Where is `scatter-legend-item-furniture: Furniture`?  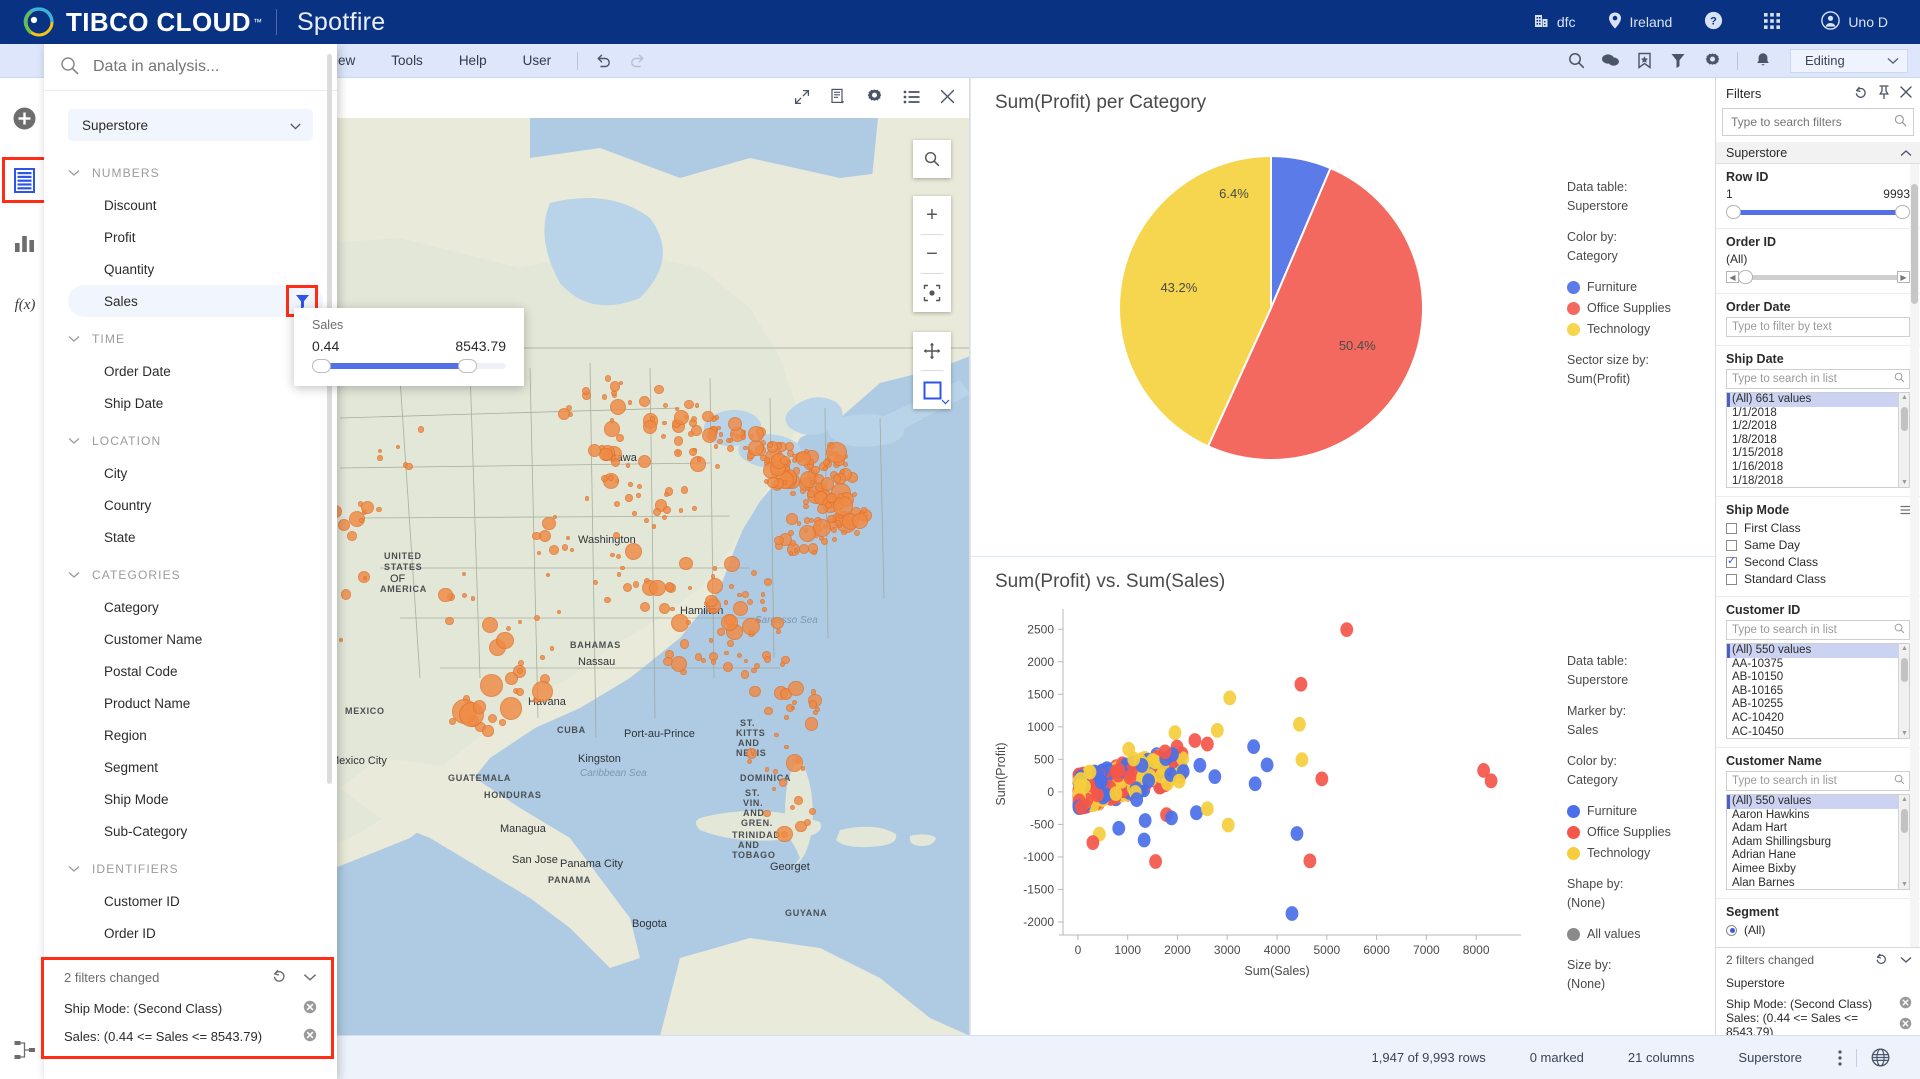
scatter-legend-item-furniture: Furniture is located at coordinates (1630, 811).